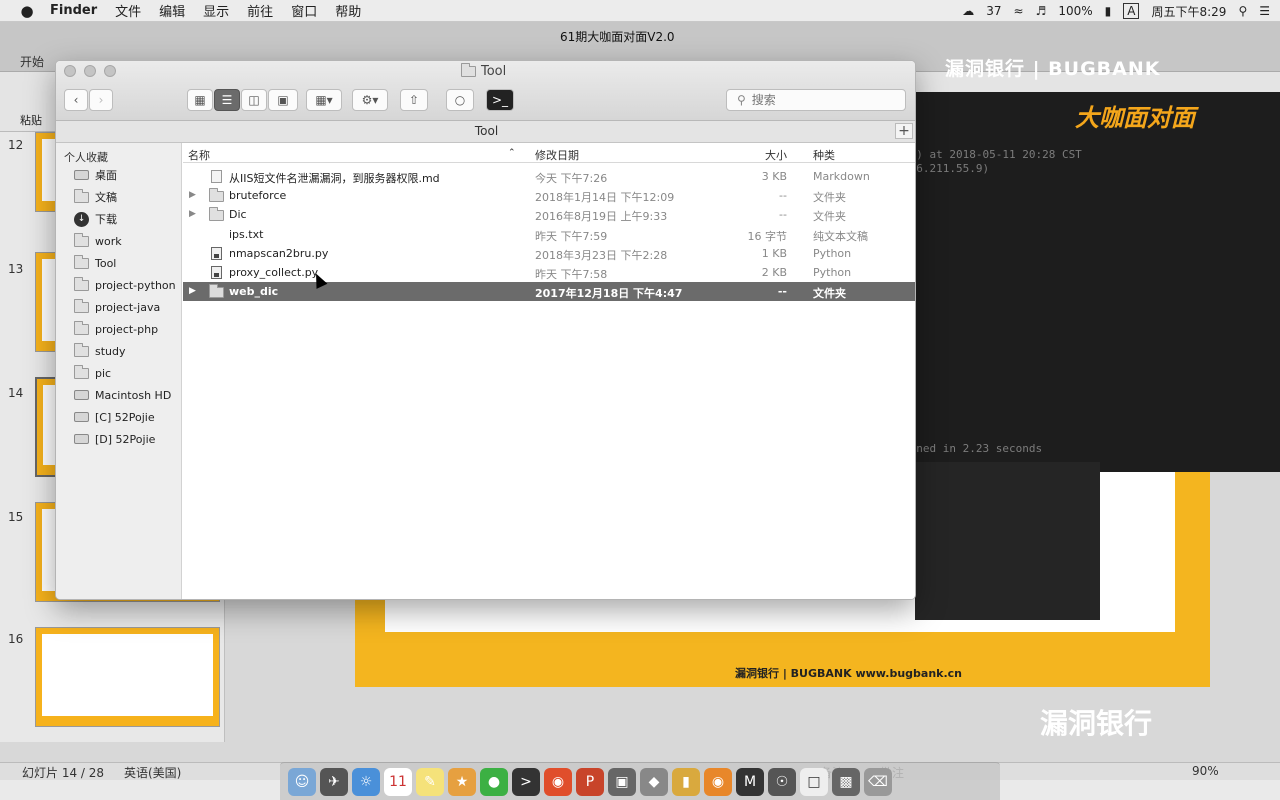 The width and height of the screenshot is (1280, 800). I want to click on sidebar-item-downloads: ↓ 下载, so click(95, 219).